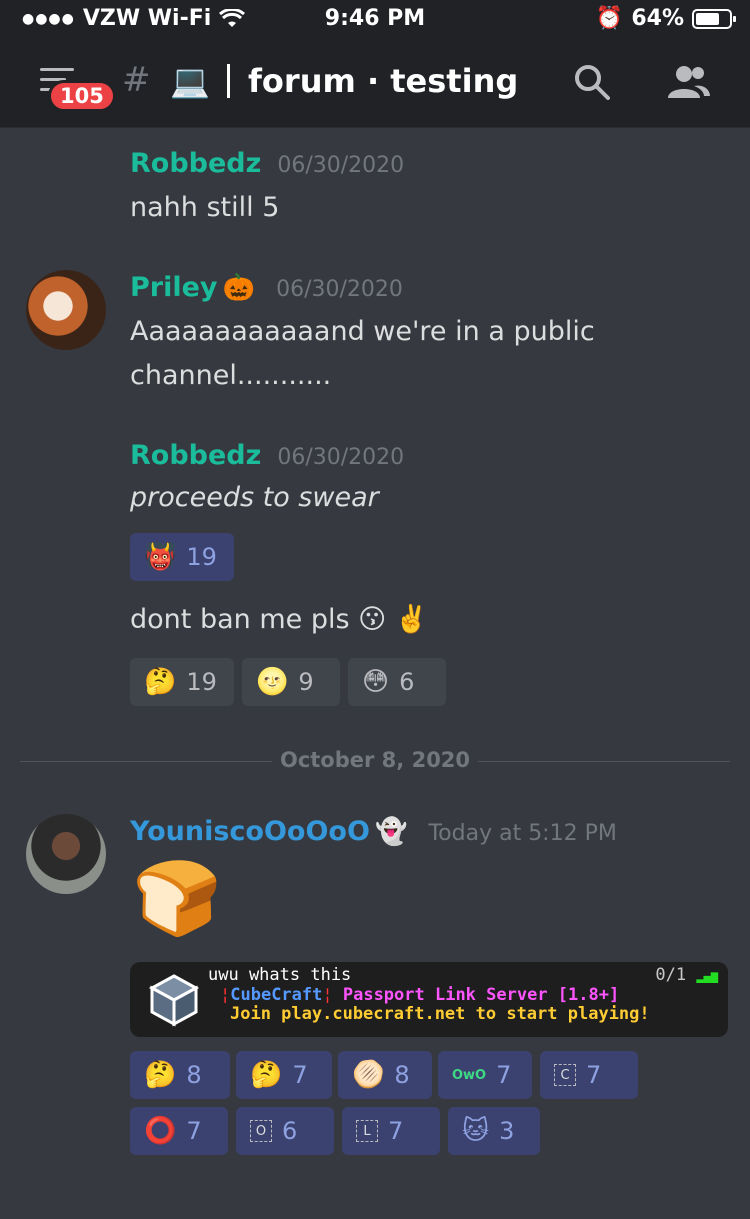 This screenshot has width=750, height=1219. What do you see at coordinates (180, 1075) in the screenshot?
I see `reaction-chip: 🤔 8` at bounding box center [180, 1075].